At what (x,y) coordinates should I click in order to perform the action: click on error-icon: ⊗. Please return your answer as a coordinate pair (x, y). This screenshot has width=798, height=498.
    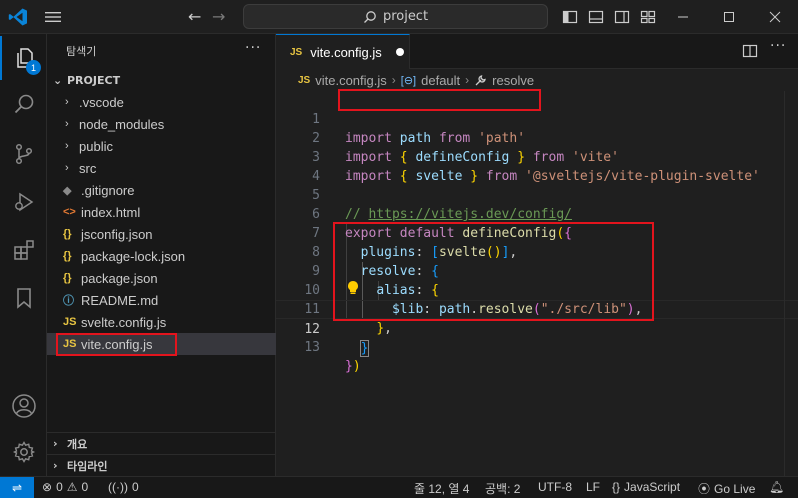
    Looking at the image, I should click on (47, 487).